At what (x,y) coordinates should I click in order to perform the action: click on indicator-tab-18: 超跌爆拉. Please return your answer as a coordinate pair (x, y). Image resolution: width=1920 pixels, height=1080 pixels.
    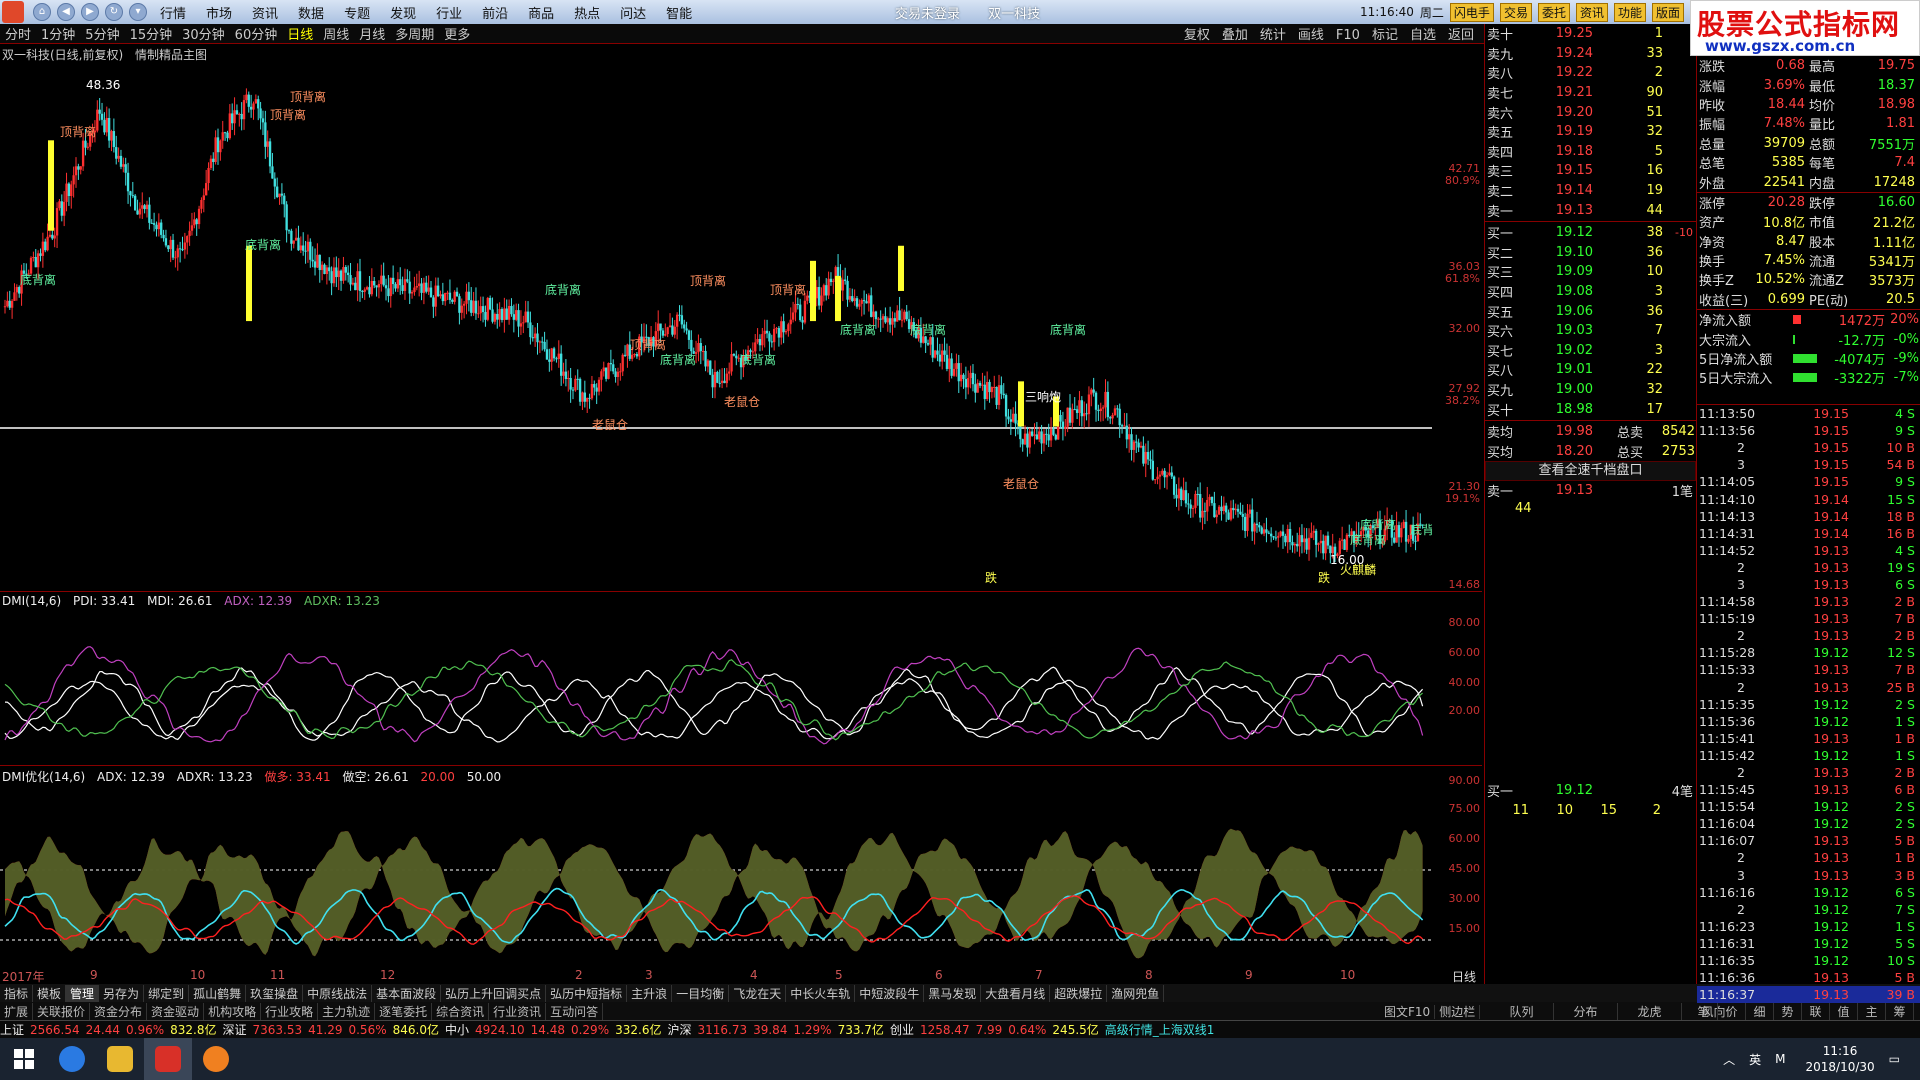
    Looking at the image, I should click on (1079, 993).